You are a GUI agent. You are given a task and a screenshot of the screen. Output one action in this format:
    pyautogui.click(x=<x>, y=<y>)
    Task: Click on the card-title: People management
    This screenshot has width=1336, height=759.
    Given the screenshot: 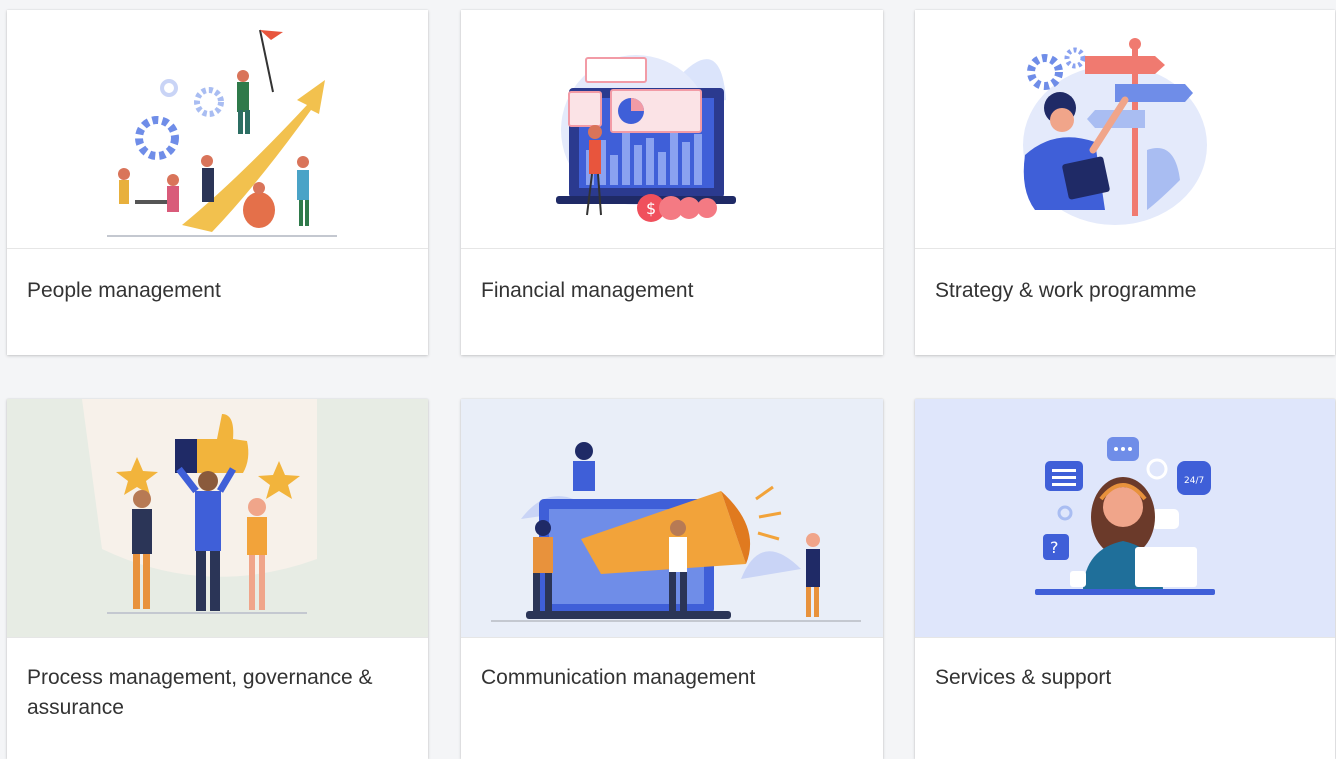 What is the action you would take?
    pyautogui.click(x=124, y=290)
    